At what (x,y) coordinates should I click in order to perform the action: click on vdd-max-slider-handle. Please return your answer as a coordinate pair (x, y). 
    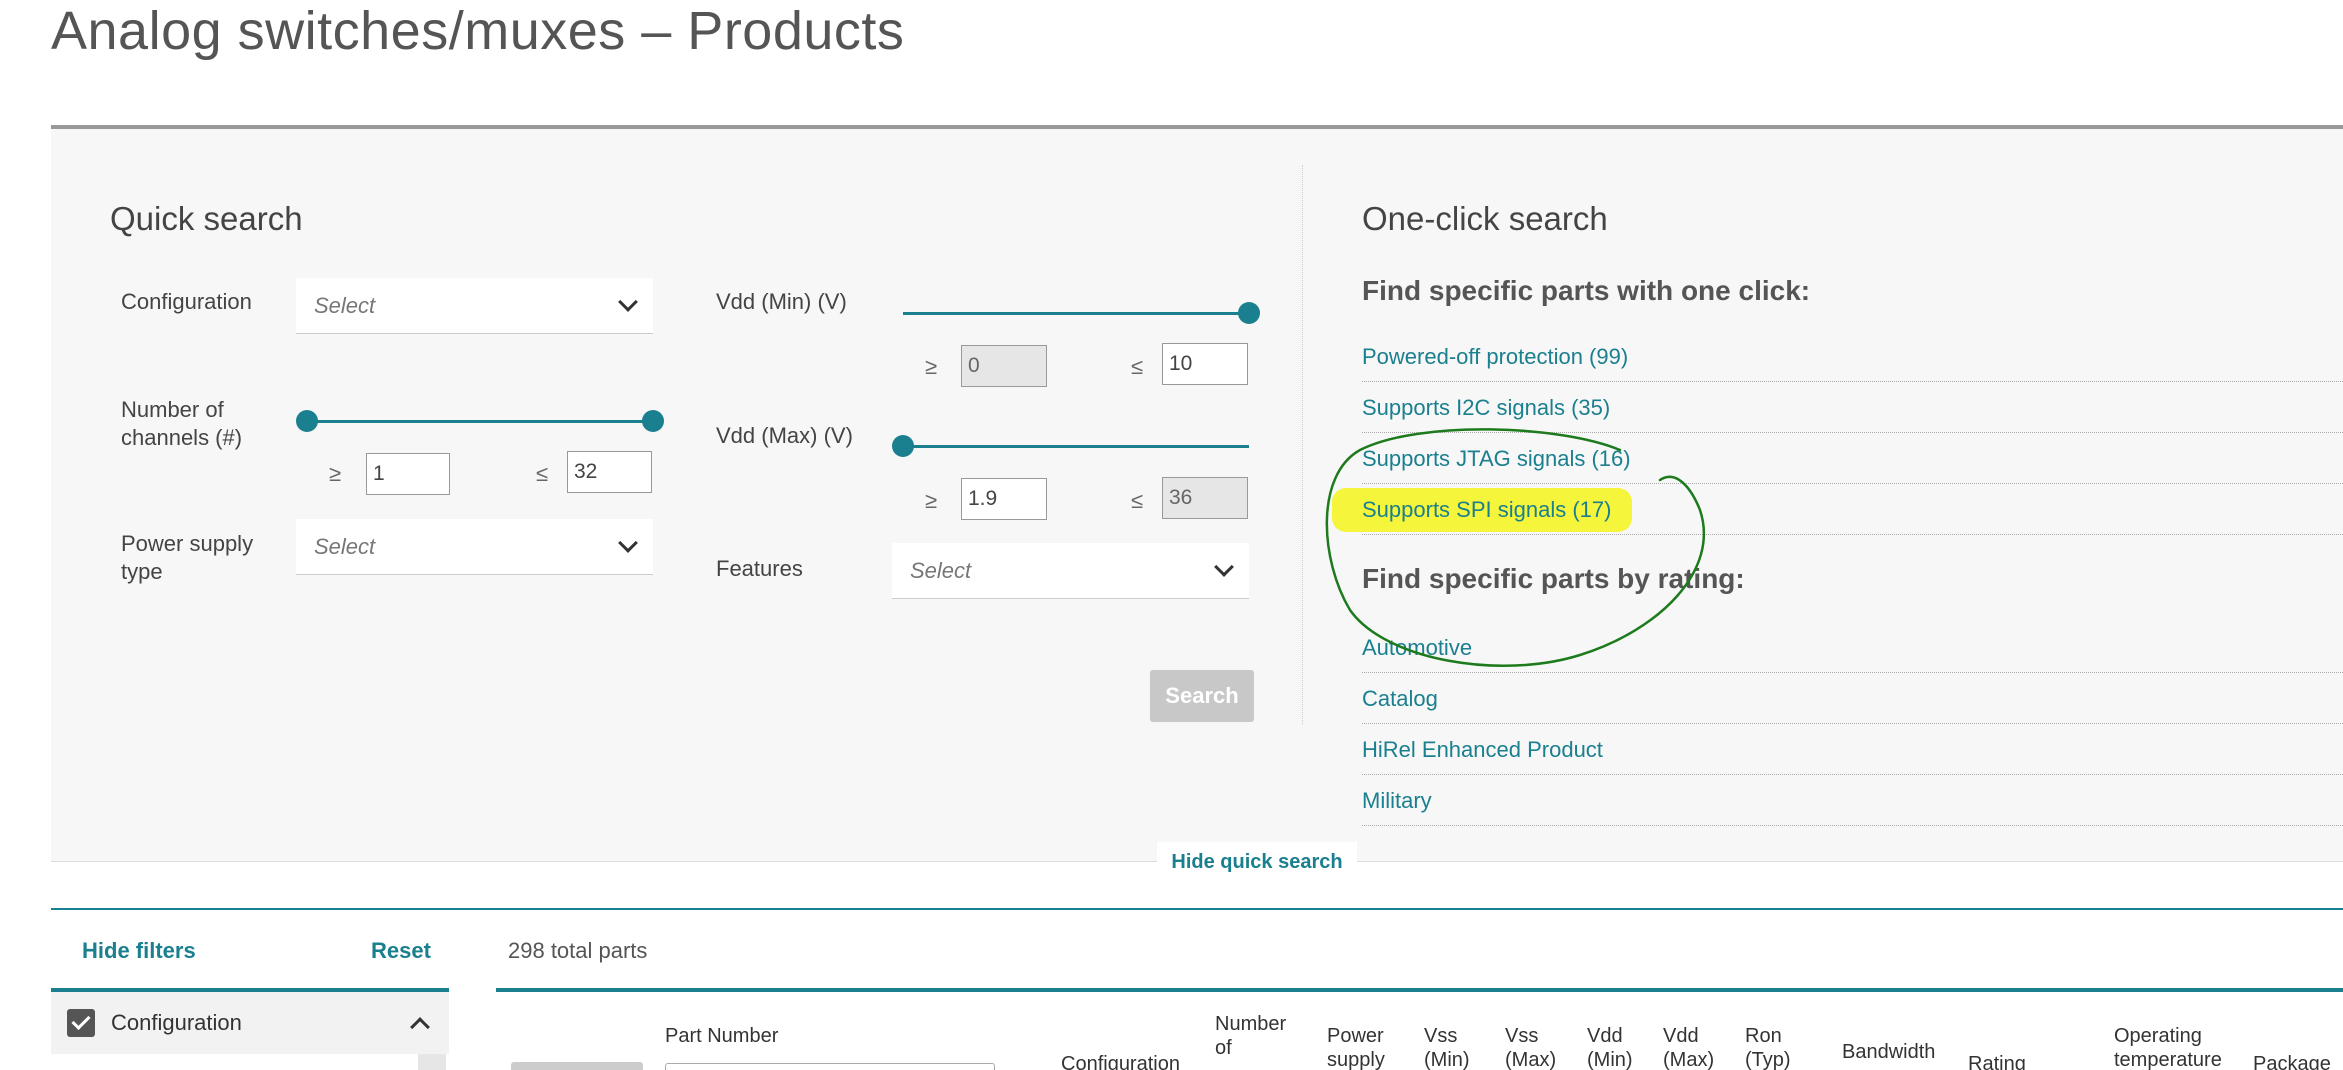
    Looking at the image, I should click on (903, 446).